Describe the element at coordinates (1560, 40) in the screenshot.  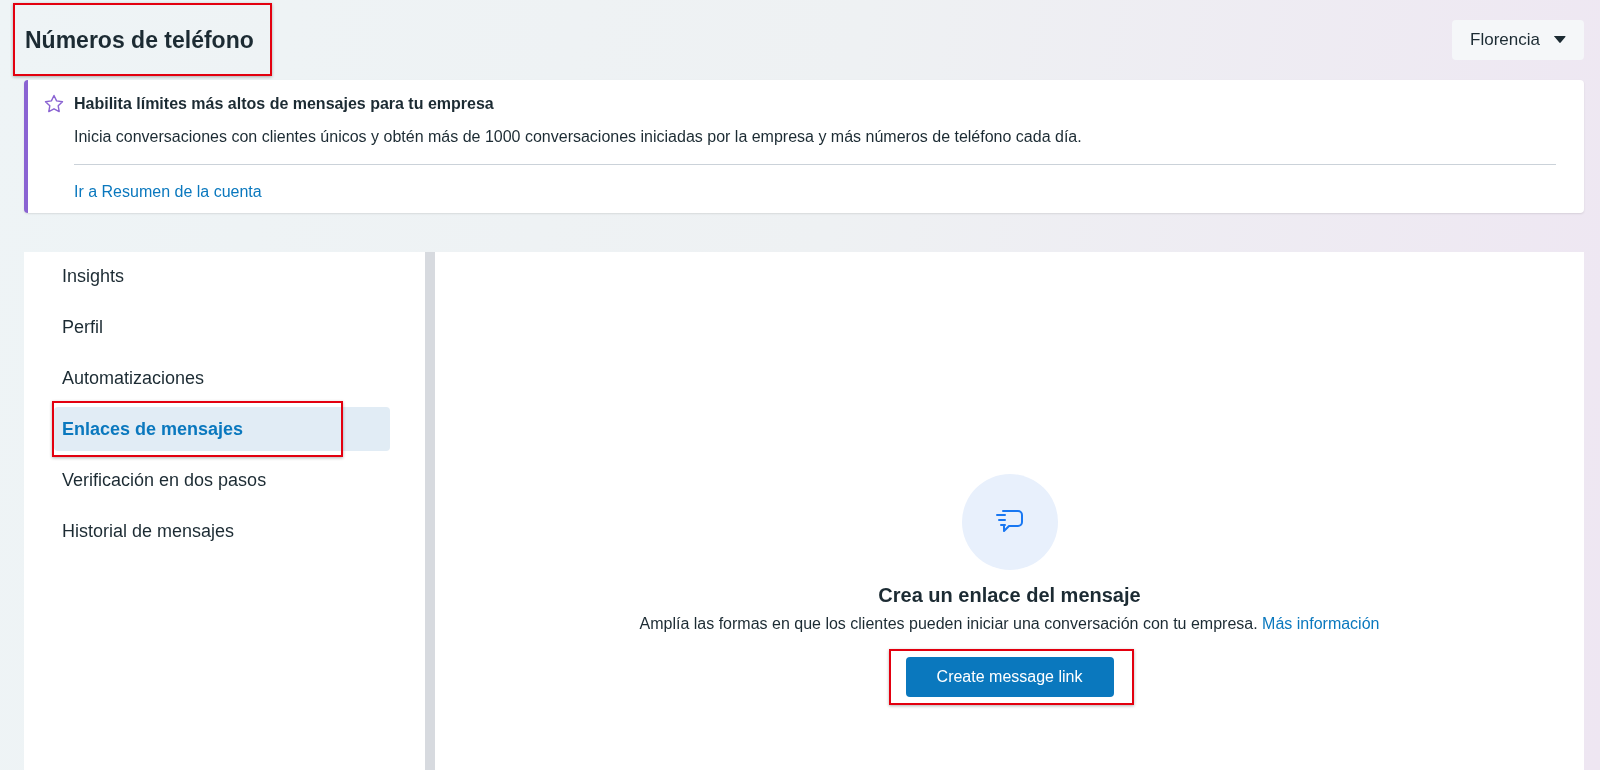
I see `caret-icon` at that location.